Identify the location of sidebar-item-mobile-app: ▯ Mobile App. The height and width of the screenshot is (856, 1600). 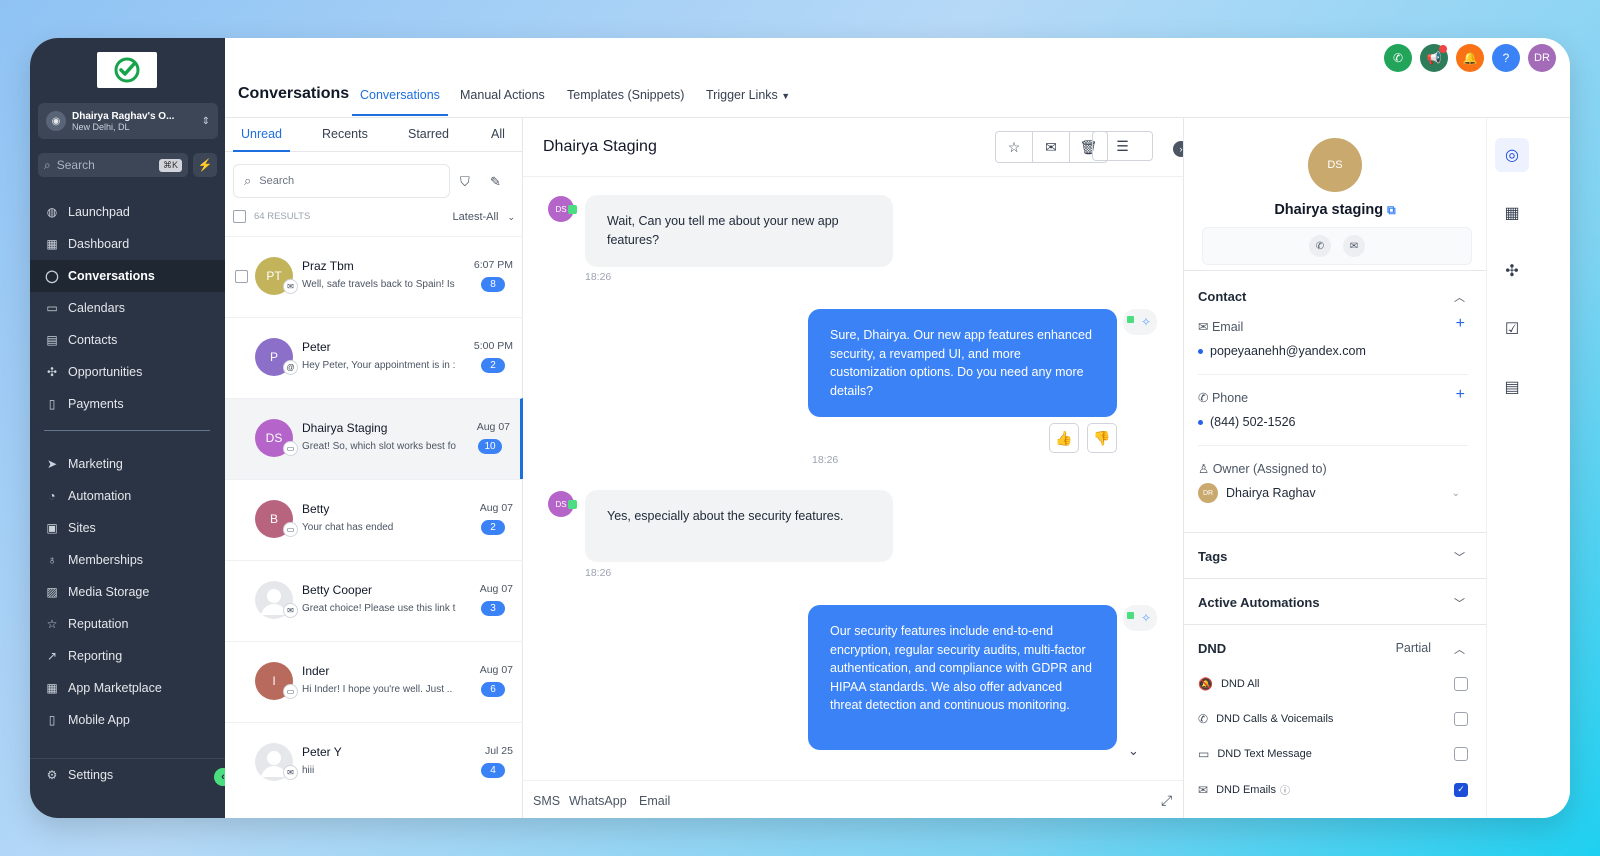
(127, 720).